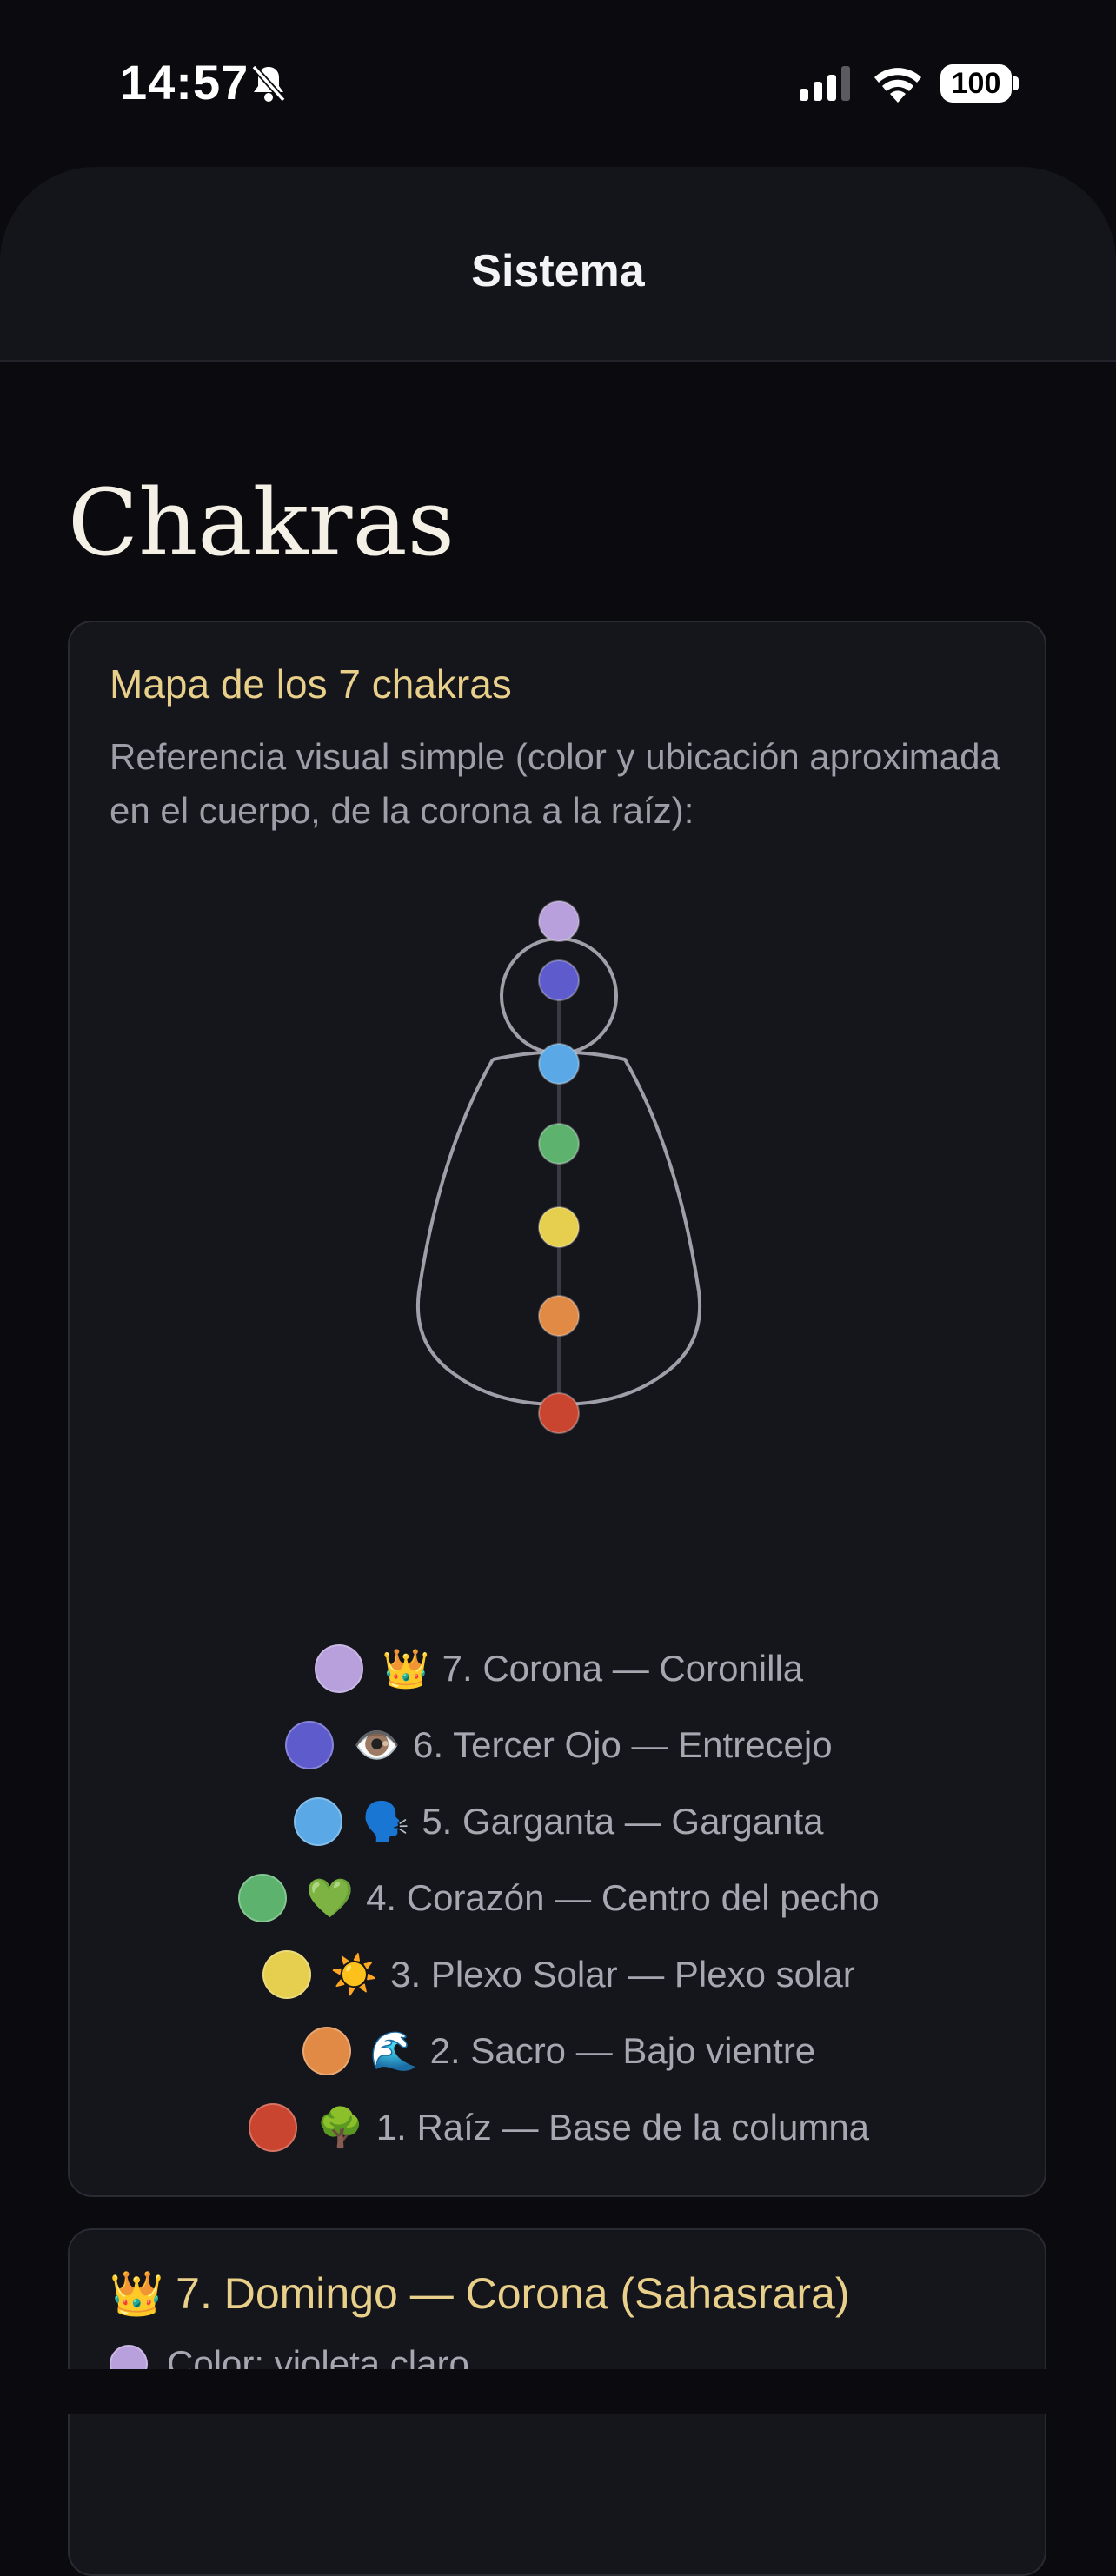  I want to click on chakra-body-diagram, so click(558, 1167).